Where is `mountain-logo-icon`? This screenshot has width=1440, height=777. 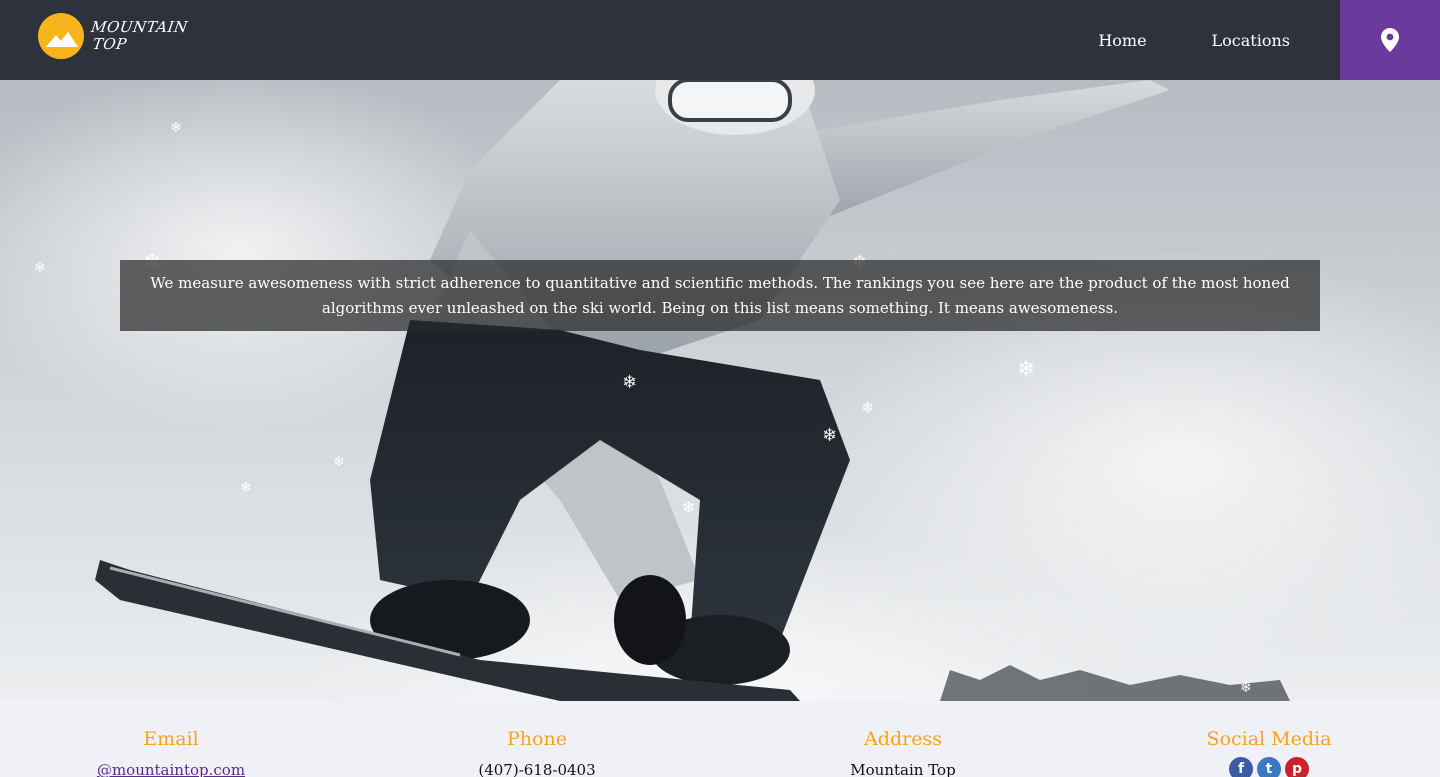
mountain-logo-icon is located at coordinates (61, 36).